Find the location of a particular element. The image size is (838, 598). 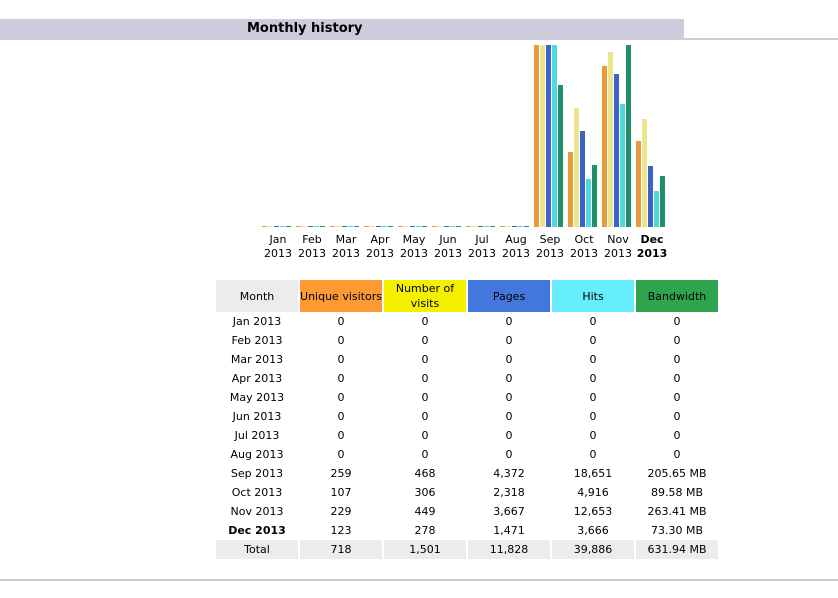

table-row: Jan 2013 0 0 0 0 0 is located at coordinates (467, 321).